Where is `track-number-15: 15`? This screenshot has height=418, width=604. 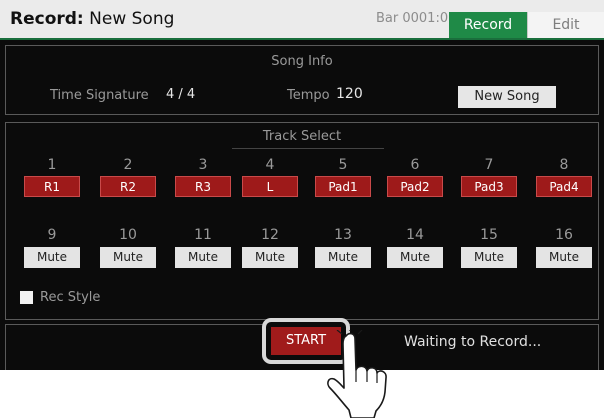
track-number-15: 15 is located at coordinates (489, 235).